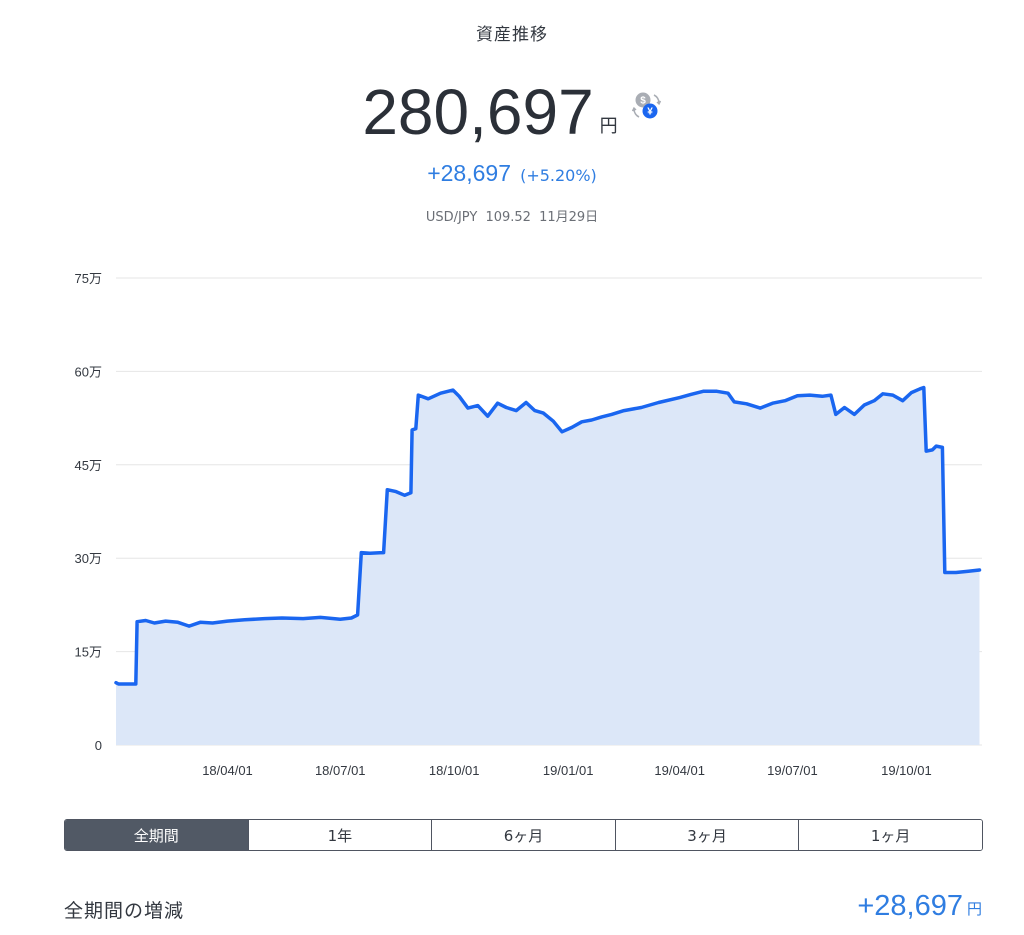 The image size is (1024, 935). What do you see at coordinates (974, 909) in the screenshot?
I see `summary-unit: 円` at bounding box center [974, 909].